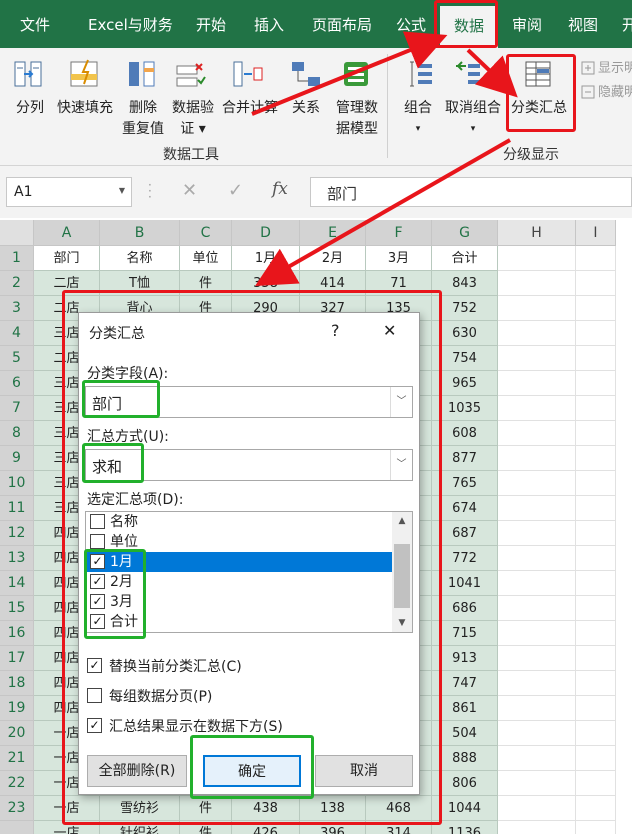 This screenshot has width=632, height=834. Describe the element at coordinates (471, 192) in the screenshot. I see `formula-input: 部门` at that location.